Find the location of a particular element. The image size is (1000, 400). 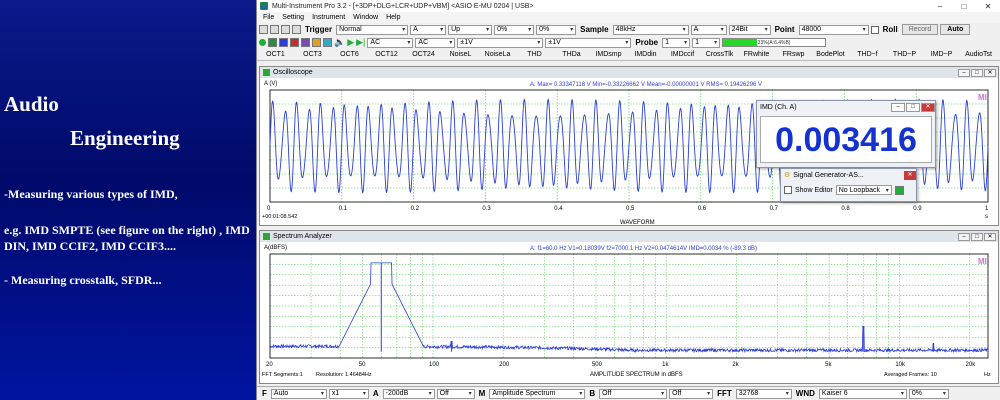

multimeter-icon is located at coordinates (316, 42).